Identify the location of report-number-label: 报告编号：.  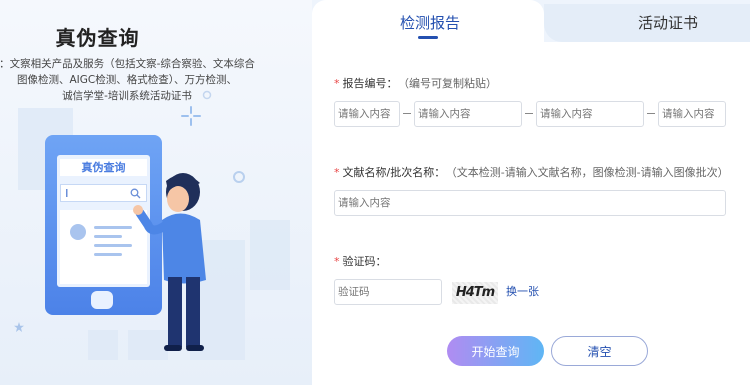
(370, 83).